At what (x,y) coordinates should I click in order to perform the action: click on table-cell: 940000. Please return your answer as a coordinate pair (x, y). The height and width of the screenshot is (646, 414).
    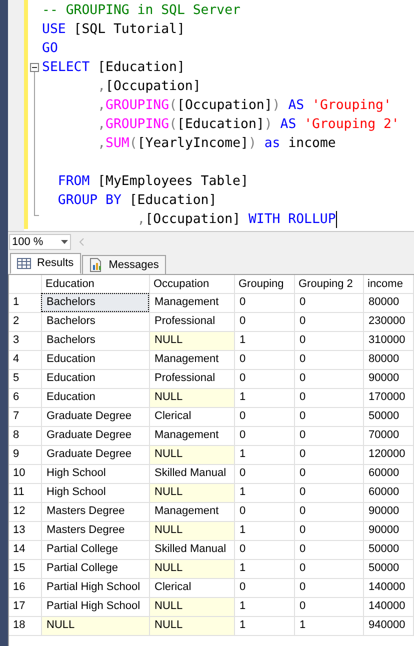
    Looking at the image, I should click on (388, 625).